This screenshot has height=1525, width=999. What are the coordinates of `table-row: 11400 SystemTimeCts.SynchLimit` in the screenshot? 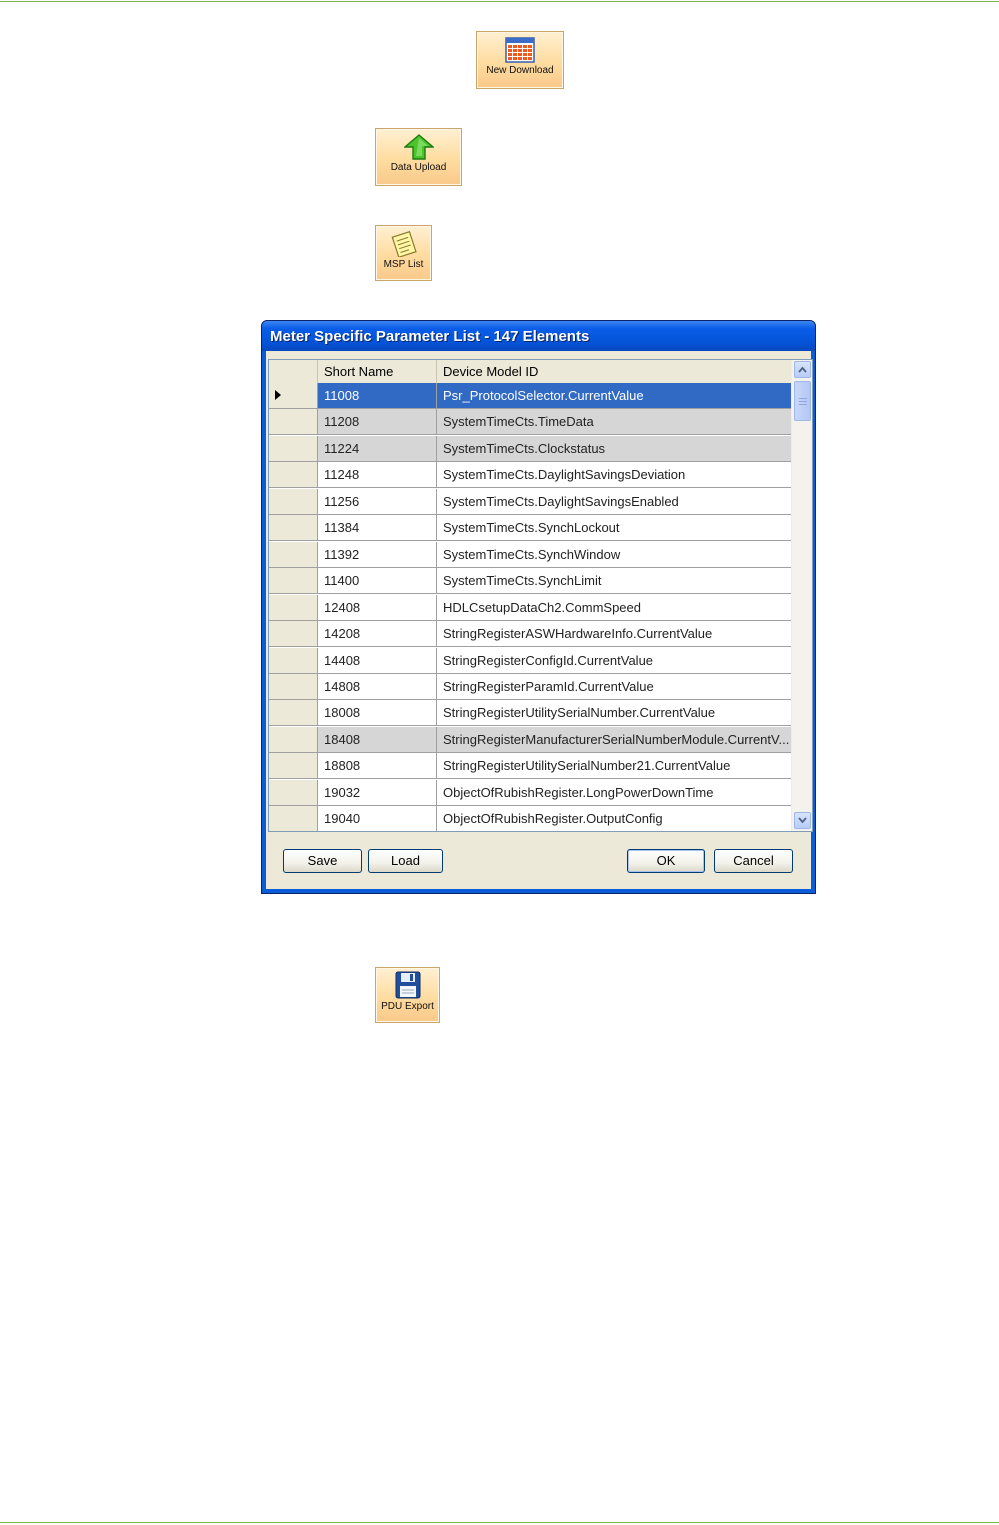 It's located at (530, 581).